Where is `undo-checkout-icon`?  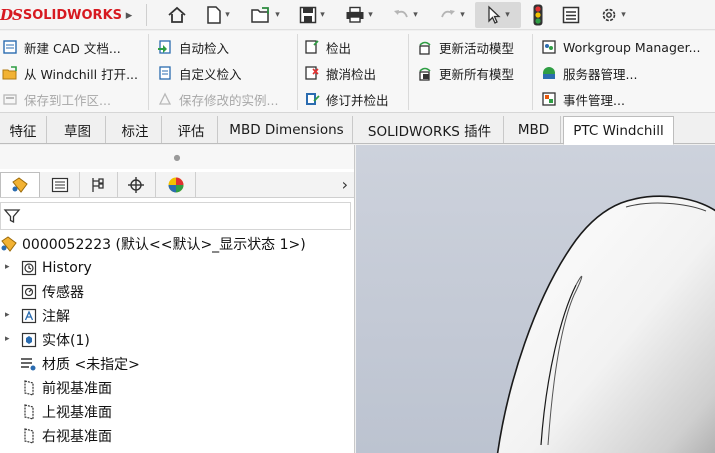 undo-checkout-icon is located at coordinates (312, 73).